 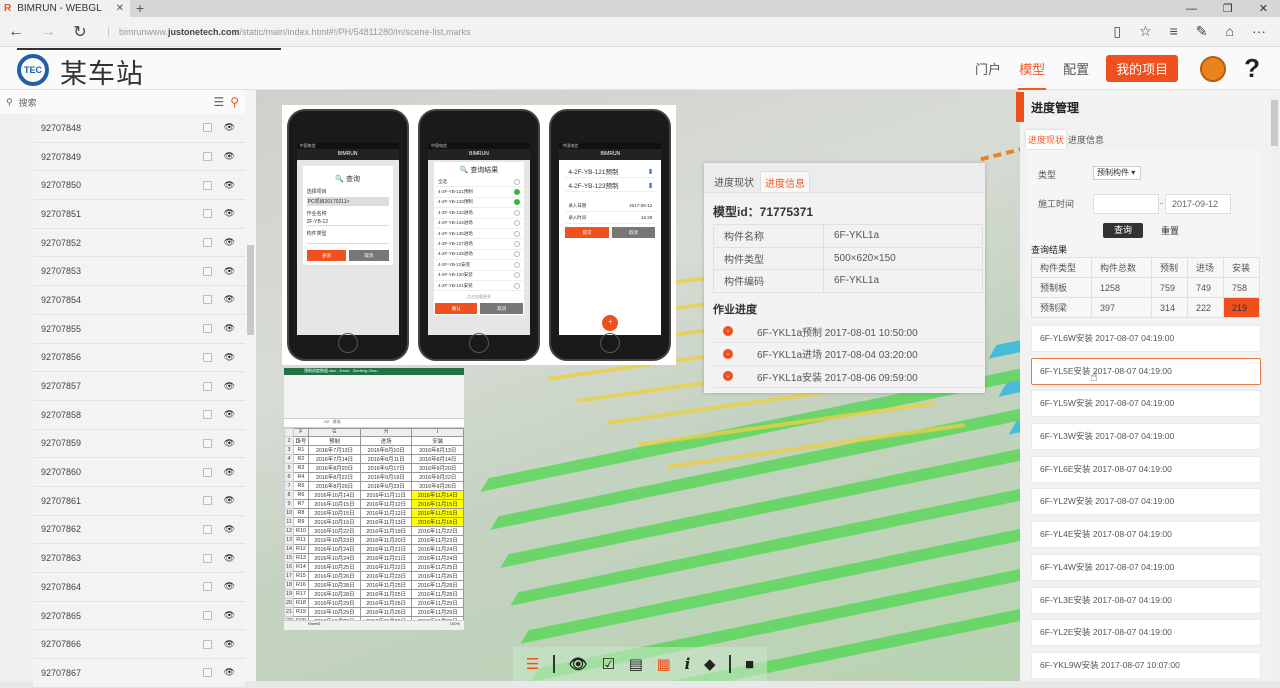 What do you see at coordinates (1191, 9) in the screenshot?
I see `minimize-button: —` at bounding box center [1191, 9].